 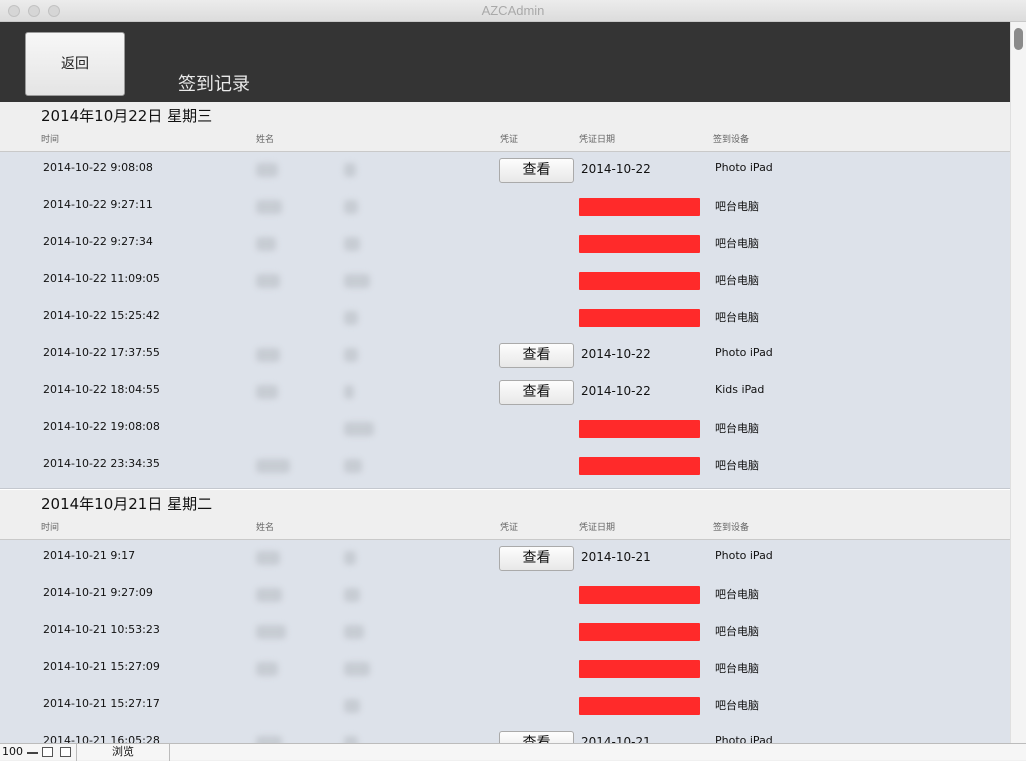 I want to click on vertical-scrollbar, so click(x=1018, y=382).